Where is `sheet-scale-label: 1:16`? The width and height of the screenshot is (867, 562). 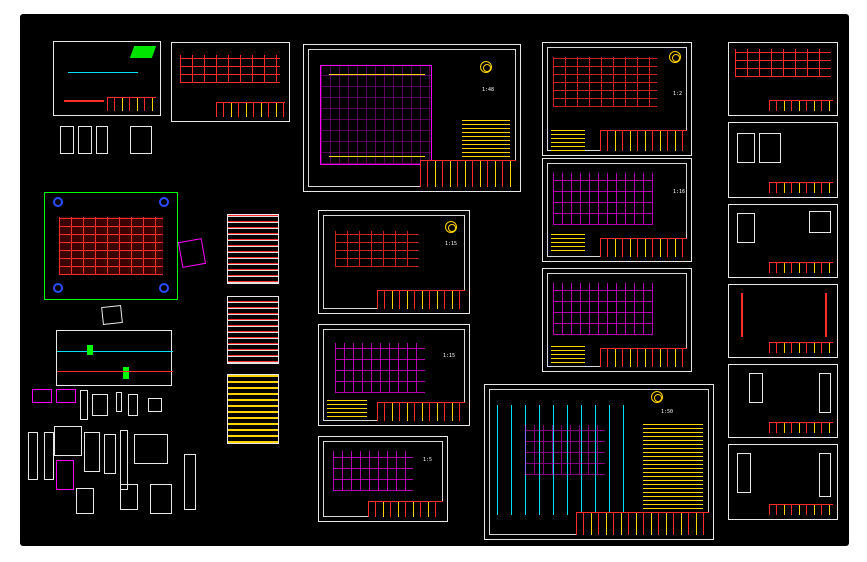
sheet-scale-label: 1:16 is located at coordinates (679, 192).